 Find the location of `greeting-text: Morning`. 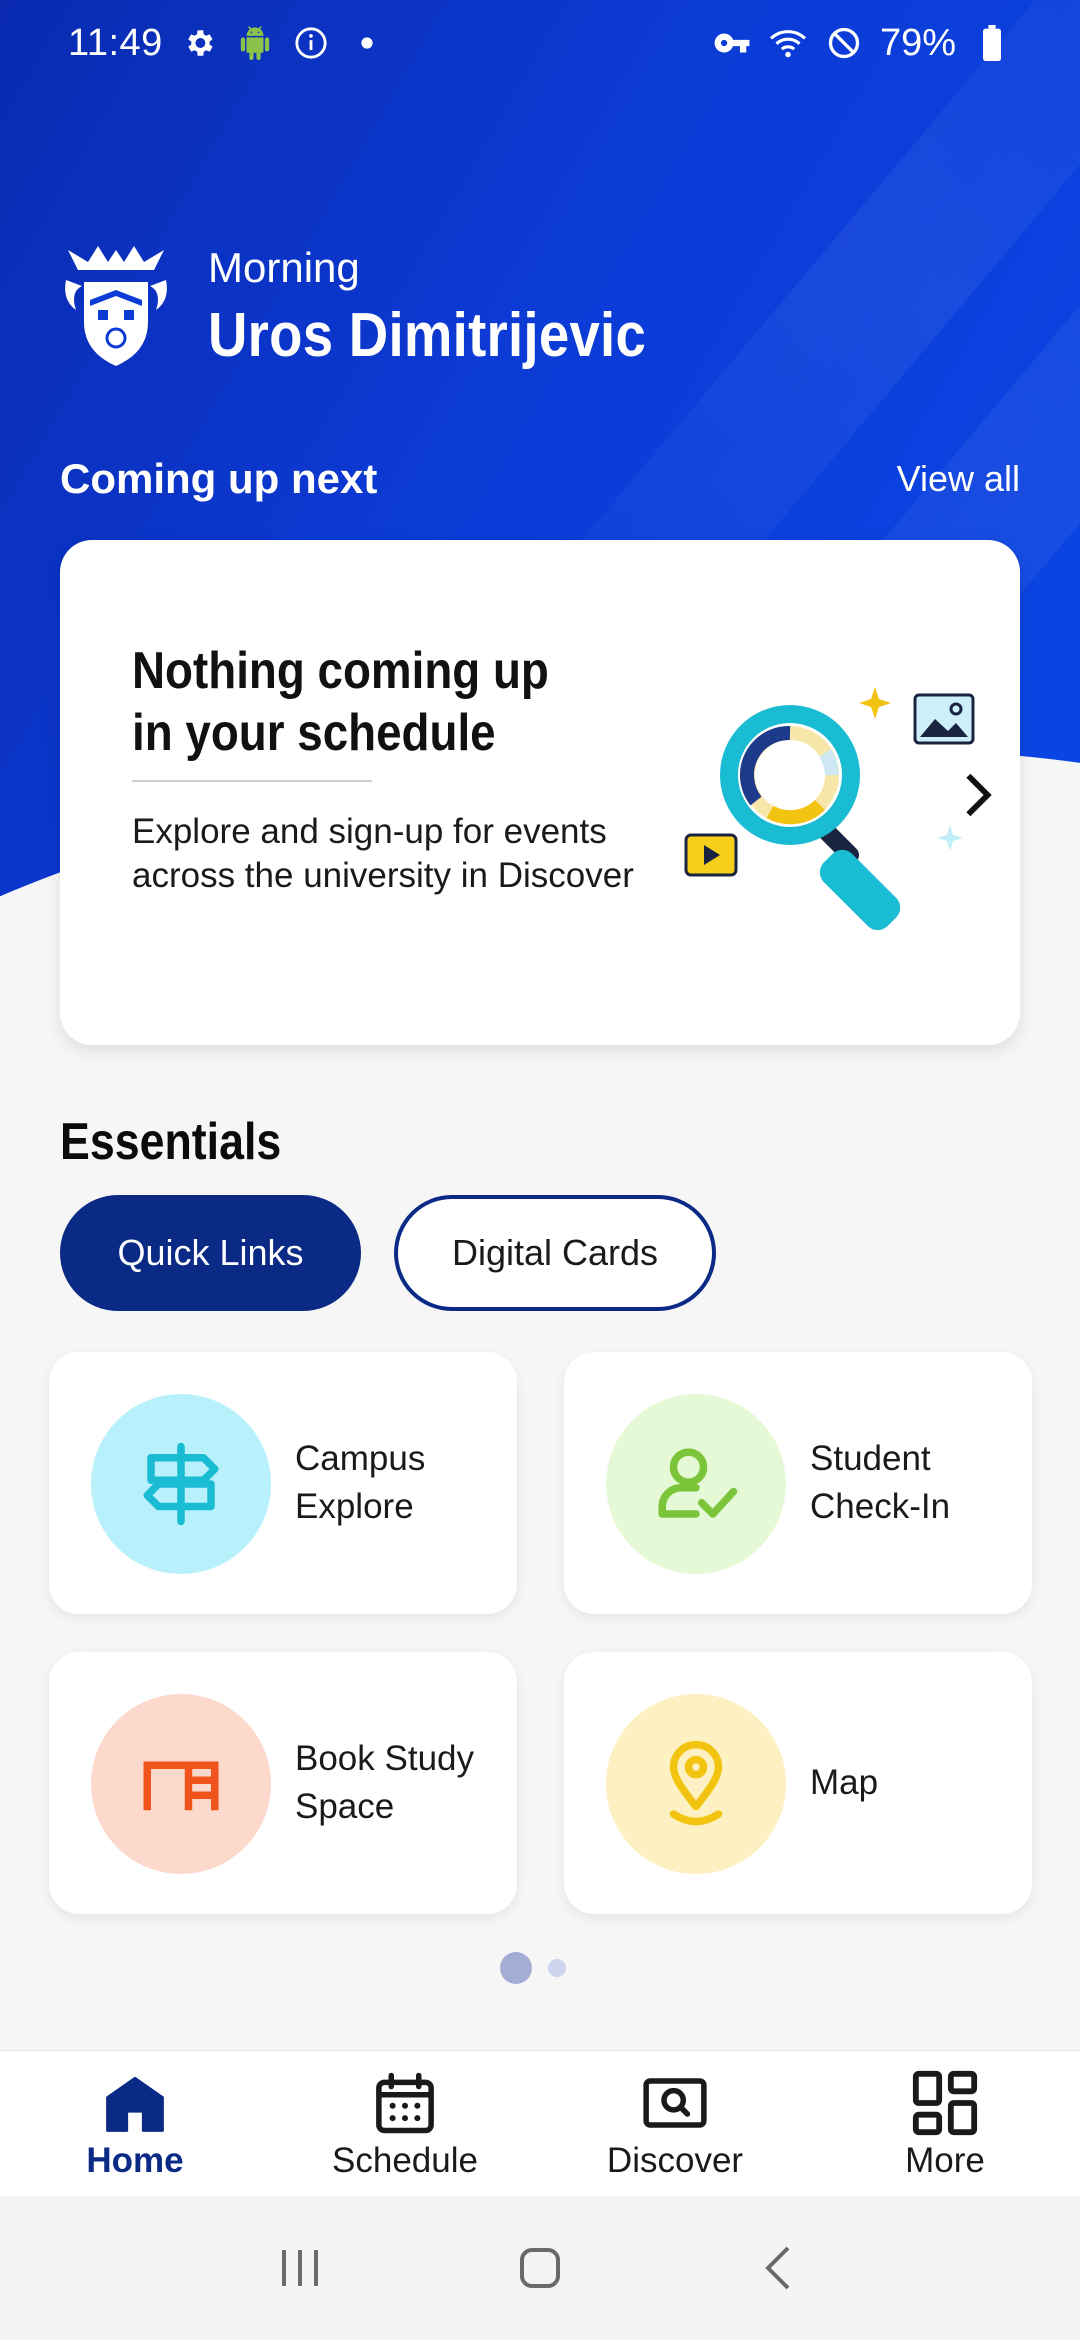

greeting-text: Morning is located at coordinates (284, 267).